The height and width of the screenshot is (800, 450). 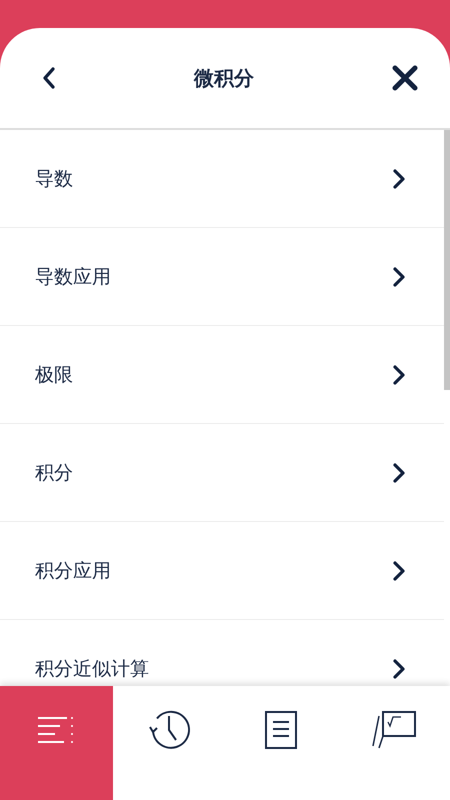 I want to click on menu-icon, so click(x=56, y=730).